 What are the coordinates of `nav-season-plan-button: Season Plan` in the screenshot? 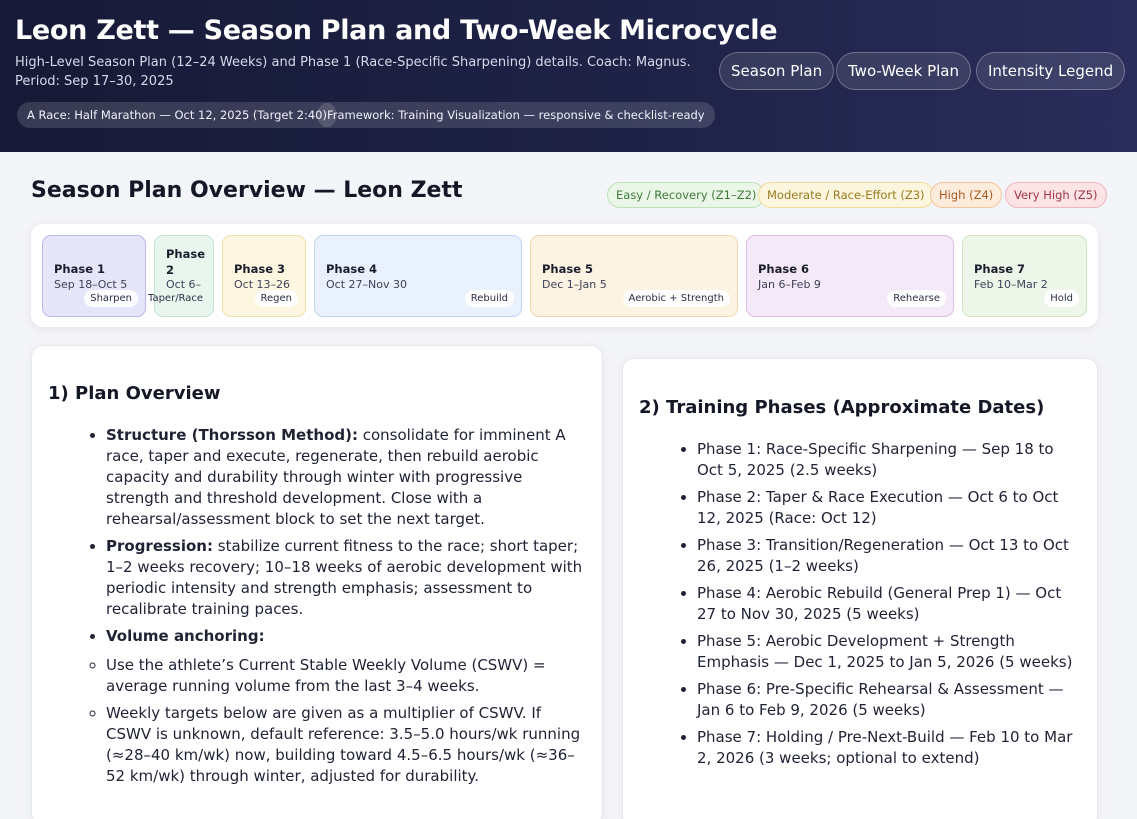 It's located at (777, 71).